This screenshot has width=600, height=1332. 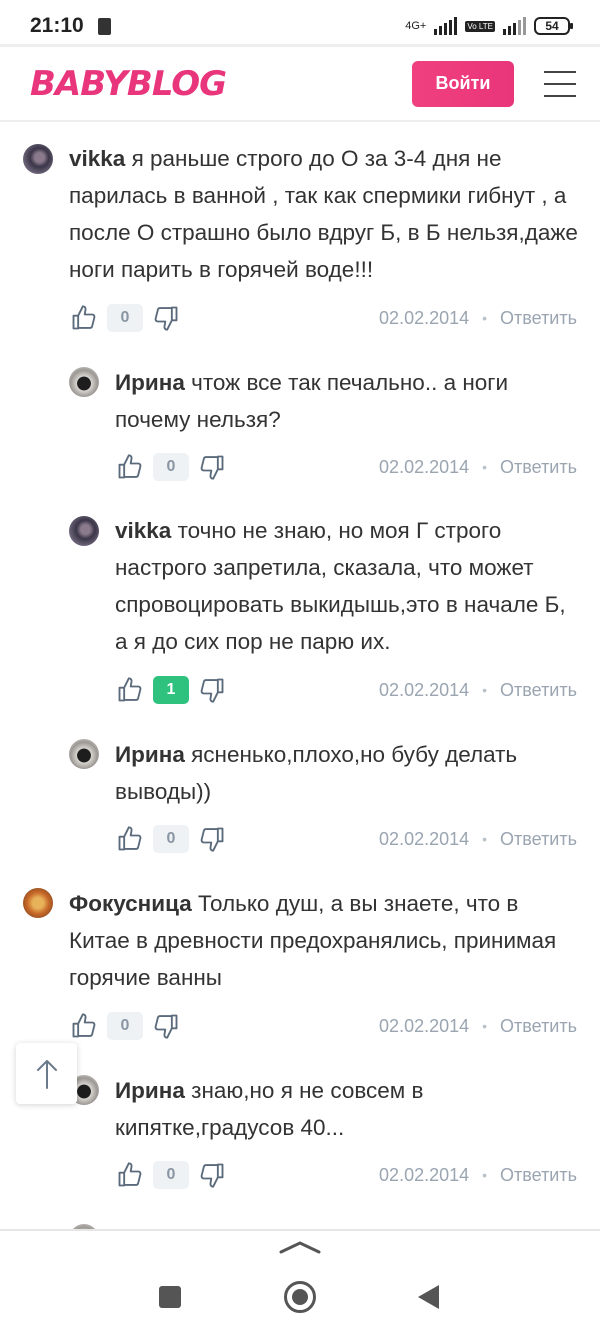 What do you see at coordinates (560, 83) in the screenshot?
I see `hamburger-menu-icon` at bounding box center [560, 83].